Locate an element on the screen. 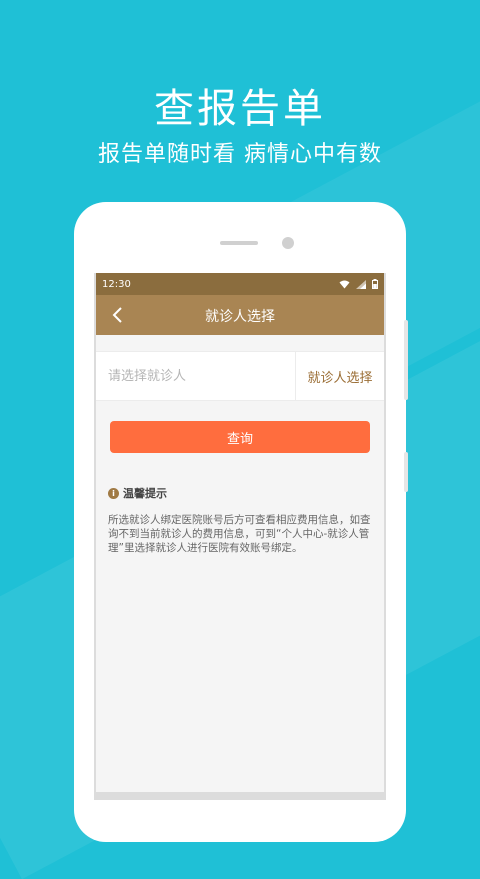 Image resolution: width=480 pixels, height=879 pixels. phone-camera is located at coordinates (288, 243).